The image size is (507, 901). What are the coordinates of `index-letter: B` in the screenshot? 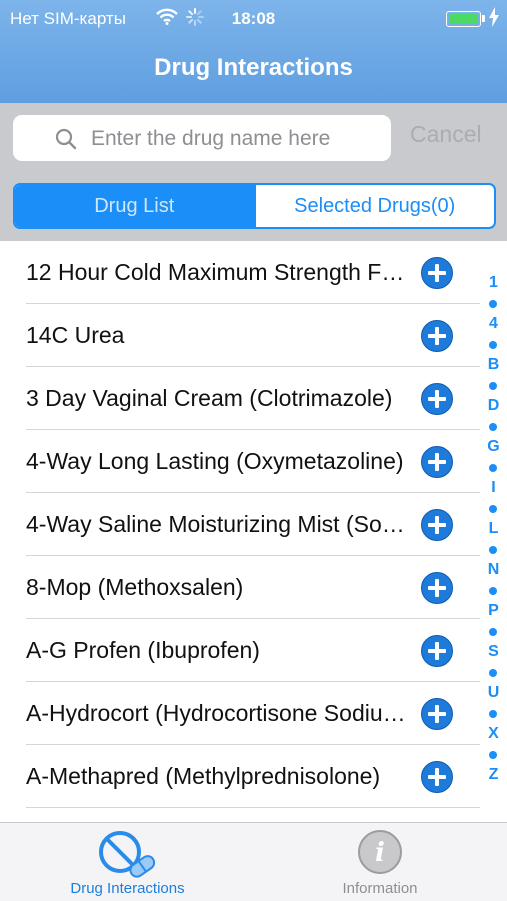 It's located at (493, 365).